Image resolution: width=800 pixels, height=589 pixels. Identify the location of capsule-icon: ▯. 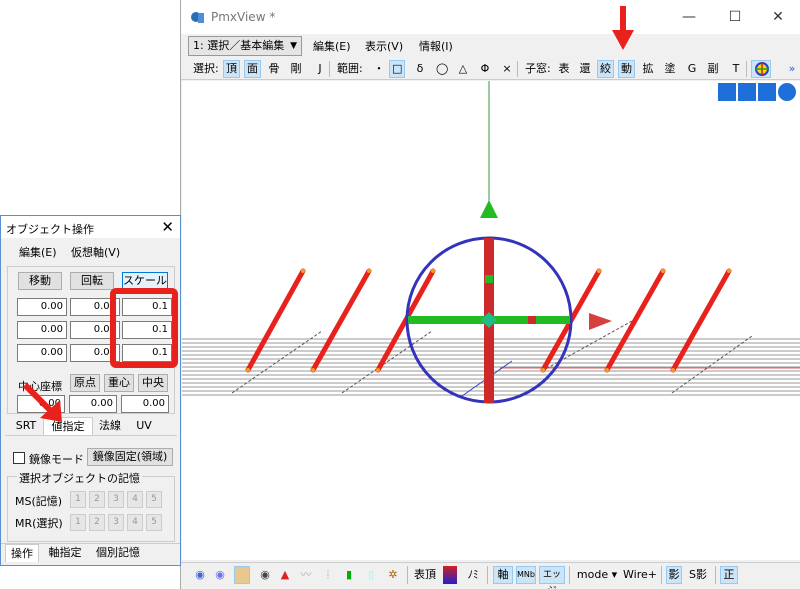
(371, 575).